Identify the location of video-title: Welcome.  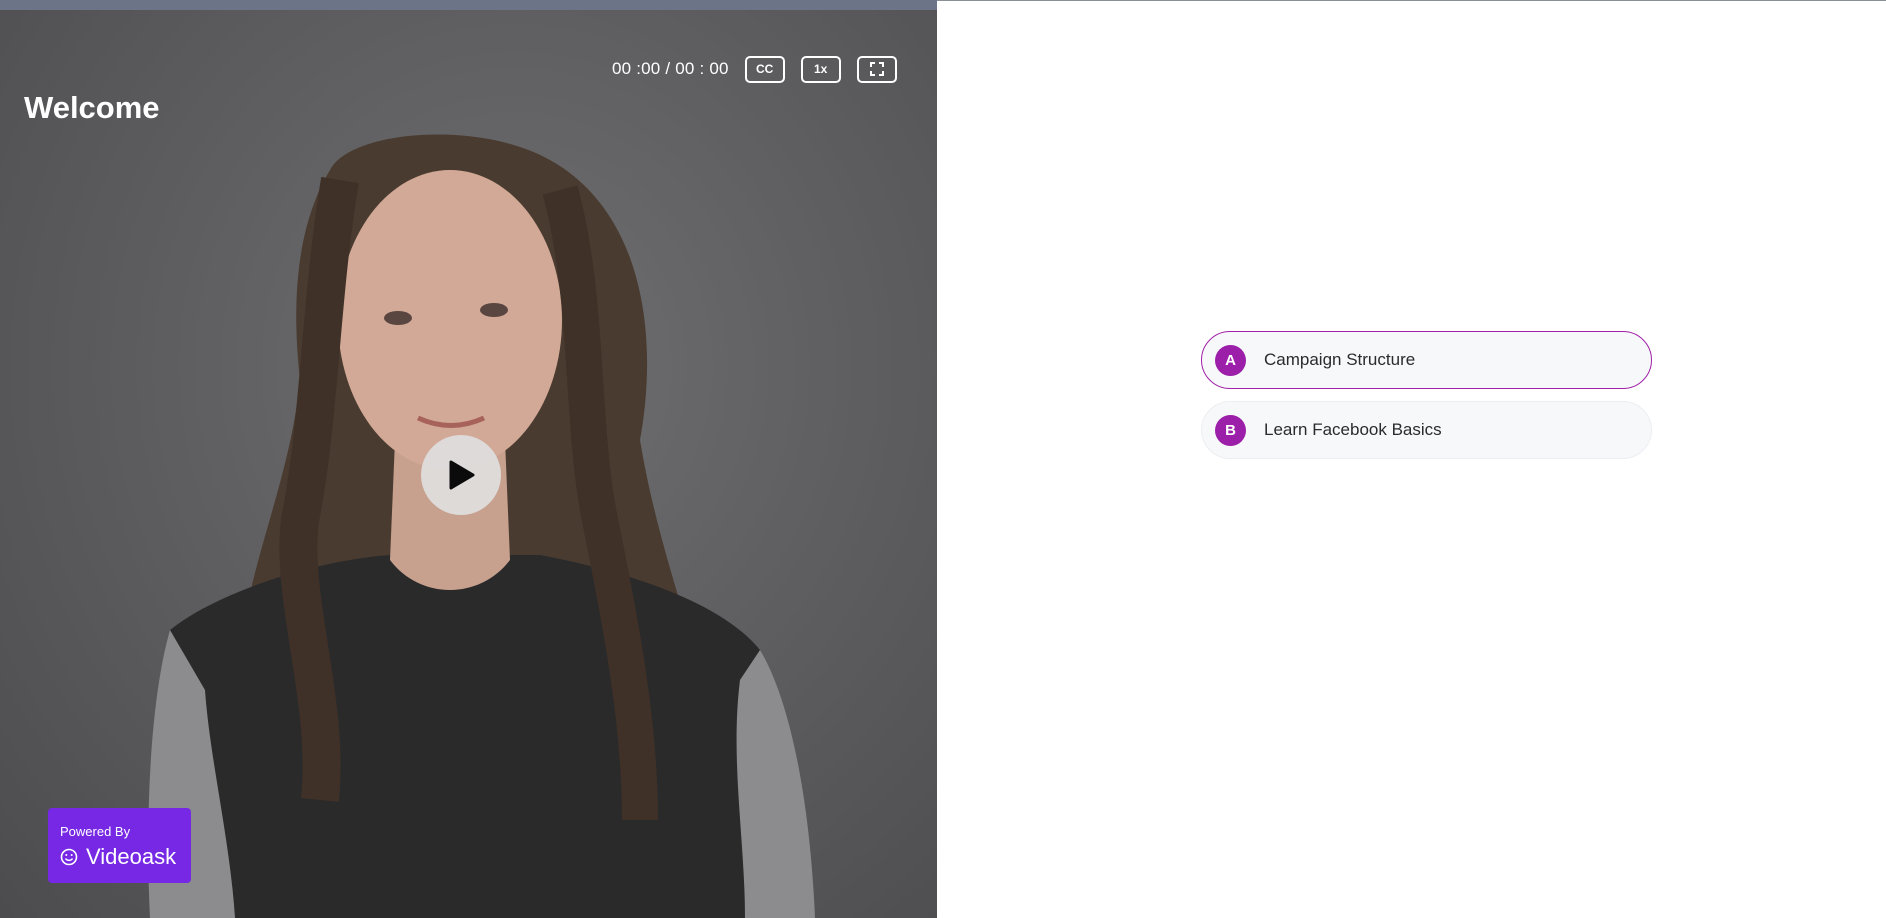
(92, 107).